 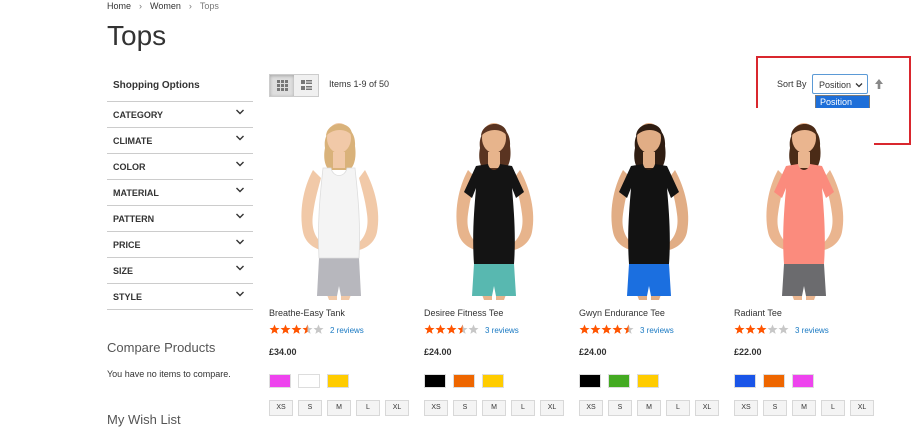 I want to click on shopping-options-title: Shopping Options, so click(x=156, y=85).